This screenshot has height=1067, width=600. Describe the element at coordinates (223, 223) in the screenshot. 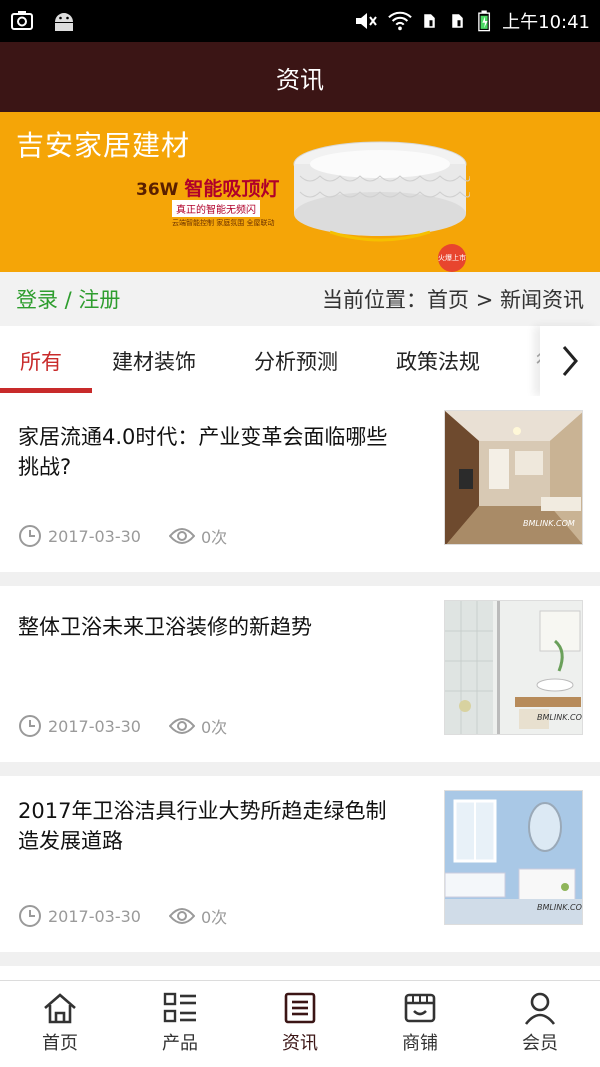

I see `banner-small-text: 云端智能控制 家庭氛围 全屋联动` at that location.